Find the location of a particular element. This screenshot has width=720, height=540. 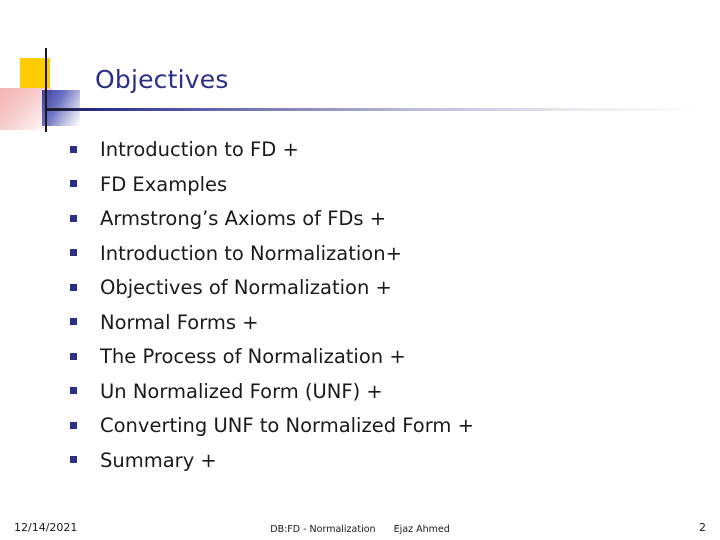

decoration-vertical-line is located at coordinates (46, 90).